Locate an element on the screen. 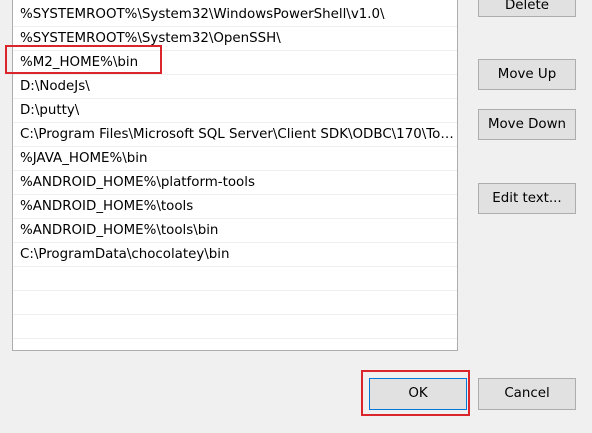 Image resolution: width=592 pixels, height=433 pixels. list-item-text: D:\putty\ is located at coordinates (50, 110).